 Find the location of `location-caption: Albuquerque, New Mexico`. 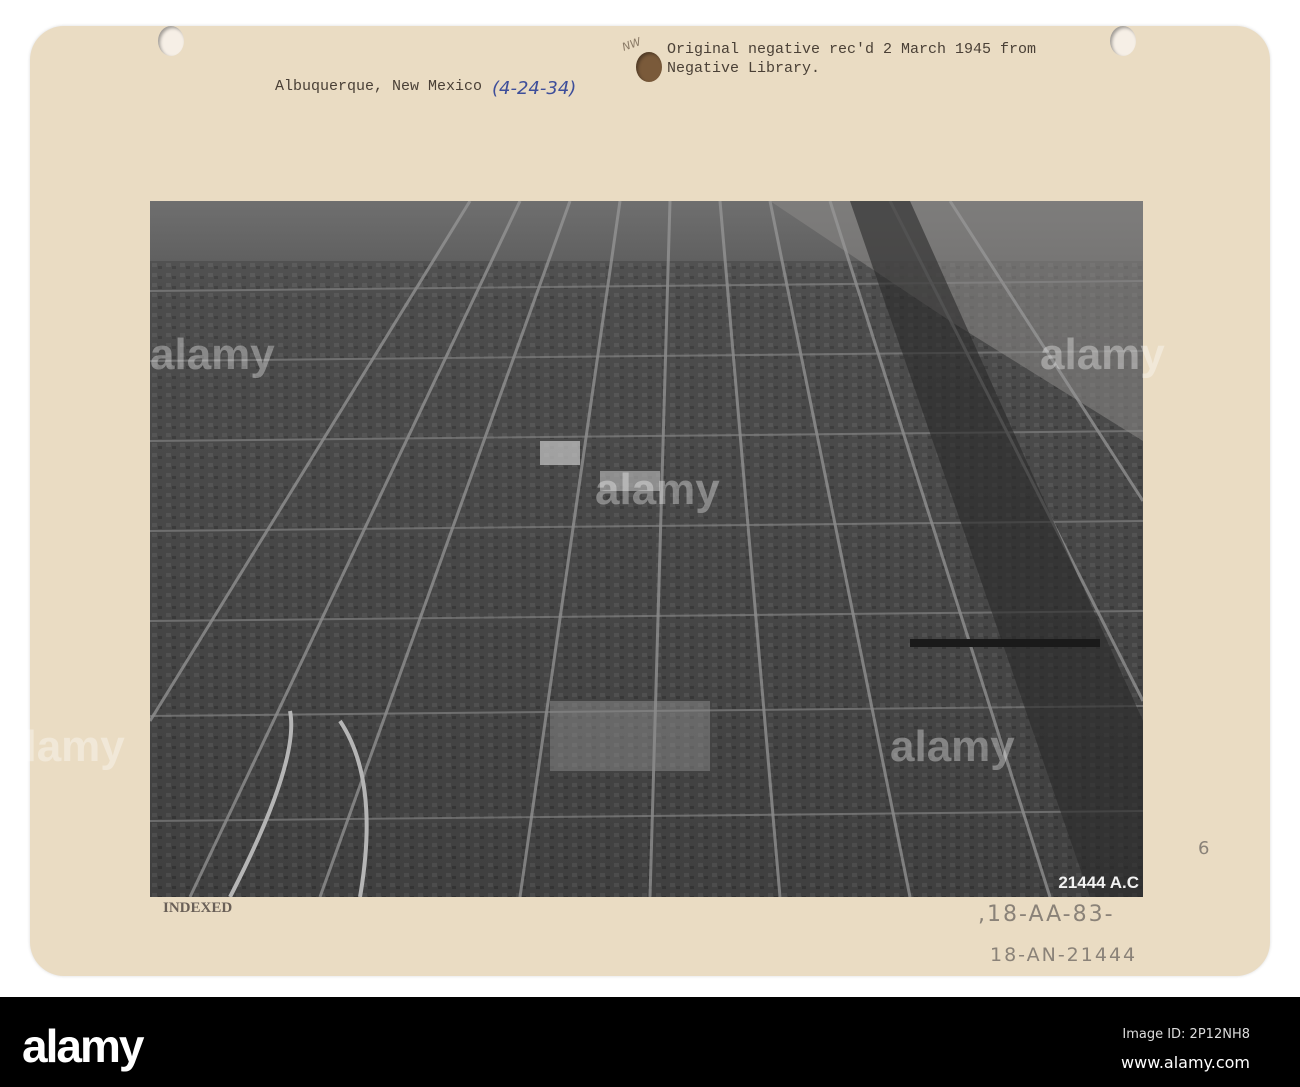

location-caption: Albuquerque, New Mexico is located at coordinates (379, 86).